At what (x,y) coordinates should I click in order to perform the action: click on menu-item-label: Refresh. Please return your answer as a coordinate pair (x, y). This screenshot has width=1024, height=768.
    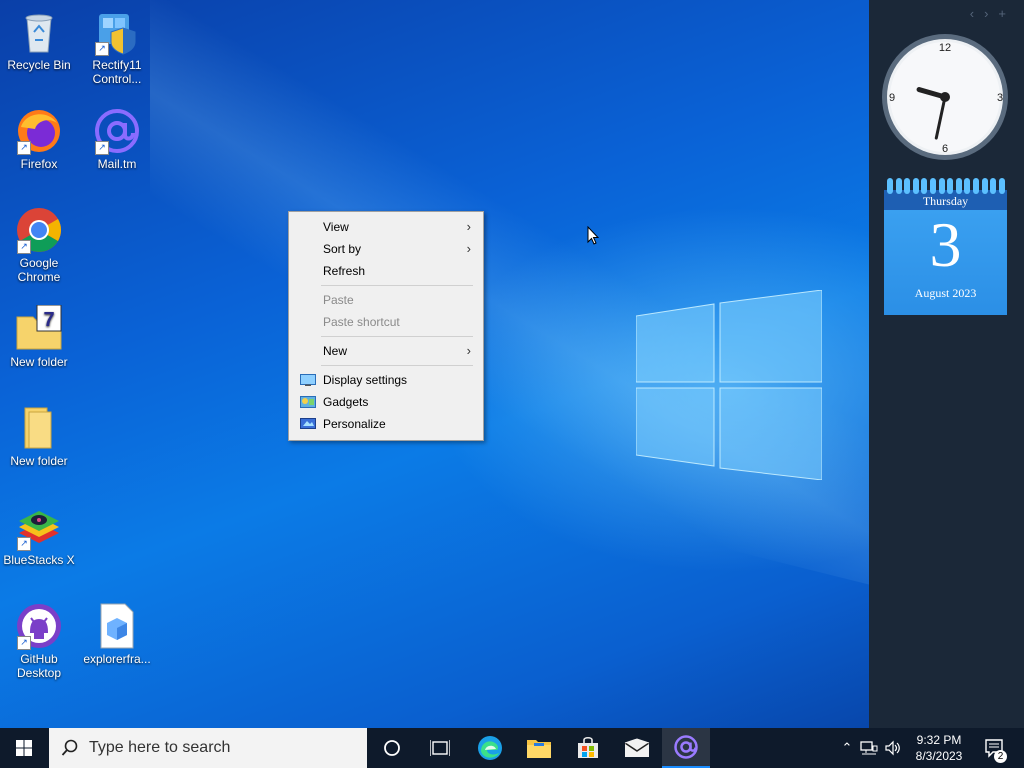
    Looking at the image, I should click on (344, 271).